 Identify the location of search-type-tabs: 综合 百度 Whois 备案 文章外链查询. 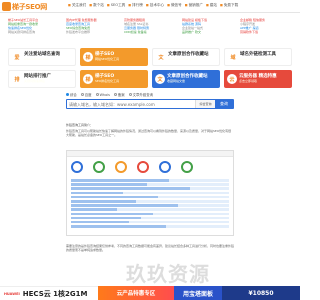
(150, 94).